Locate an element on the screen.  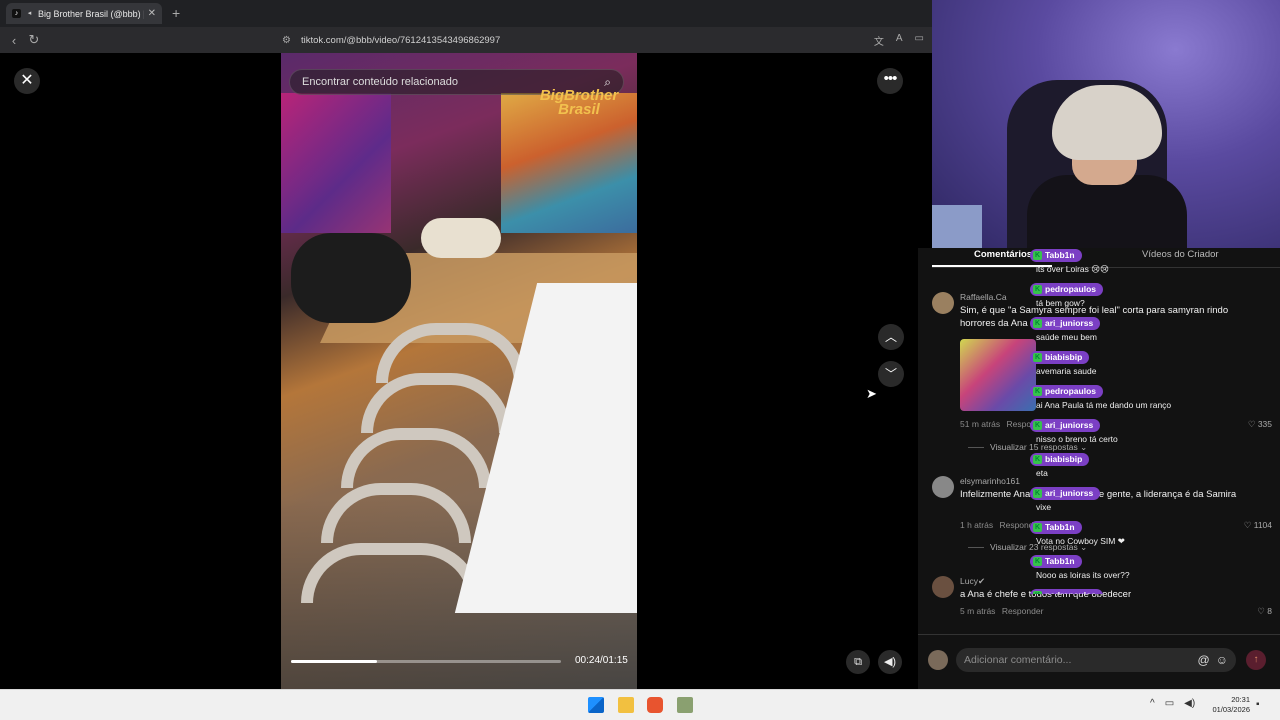
chevron-up-icon: ^ is located at coordinates (1152, 703).